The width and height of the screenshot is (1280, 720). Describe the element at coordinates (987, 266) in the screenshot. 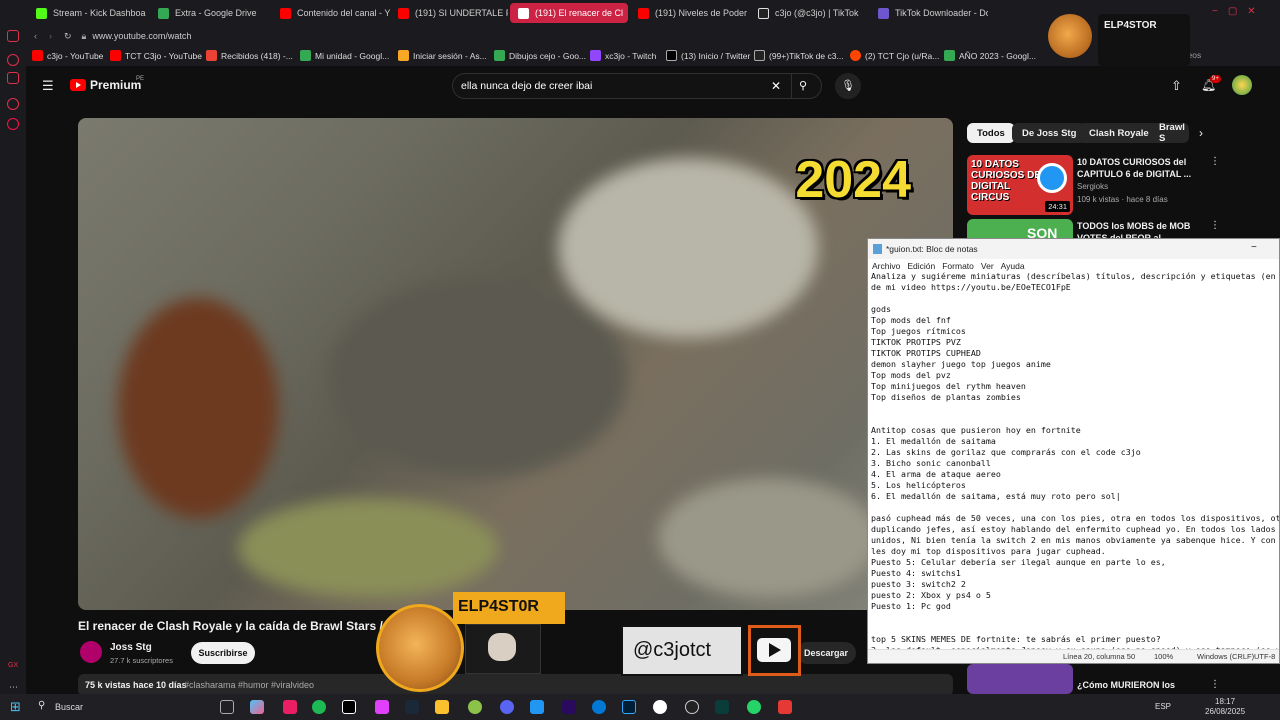

I see `menu-ver: Ver` at that location.